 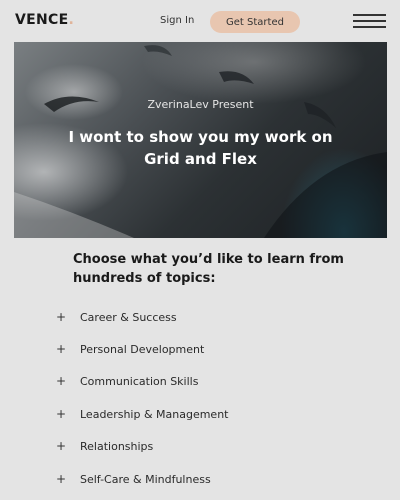 I want to click on hero-subtitle: ZverinaLev Present, so click(x=200, y=104).